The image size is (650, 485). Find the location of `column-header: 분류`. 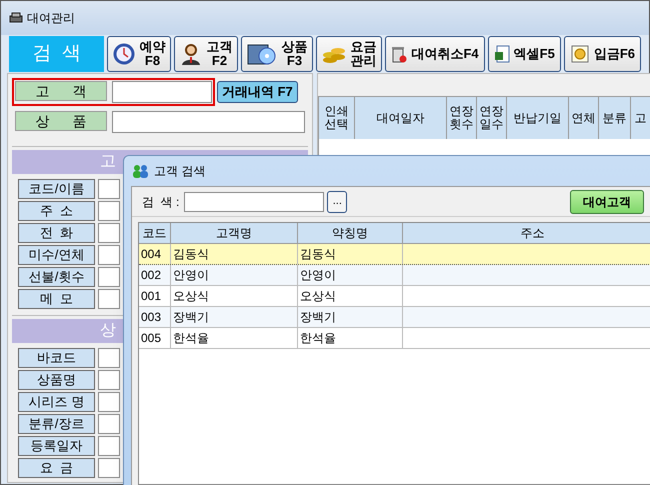

column-header: 분류 is located at coordinates (614, 118).